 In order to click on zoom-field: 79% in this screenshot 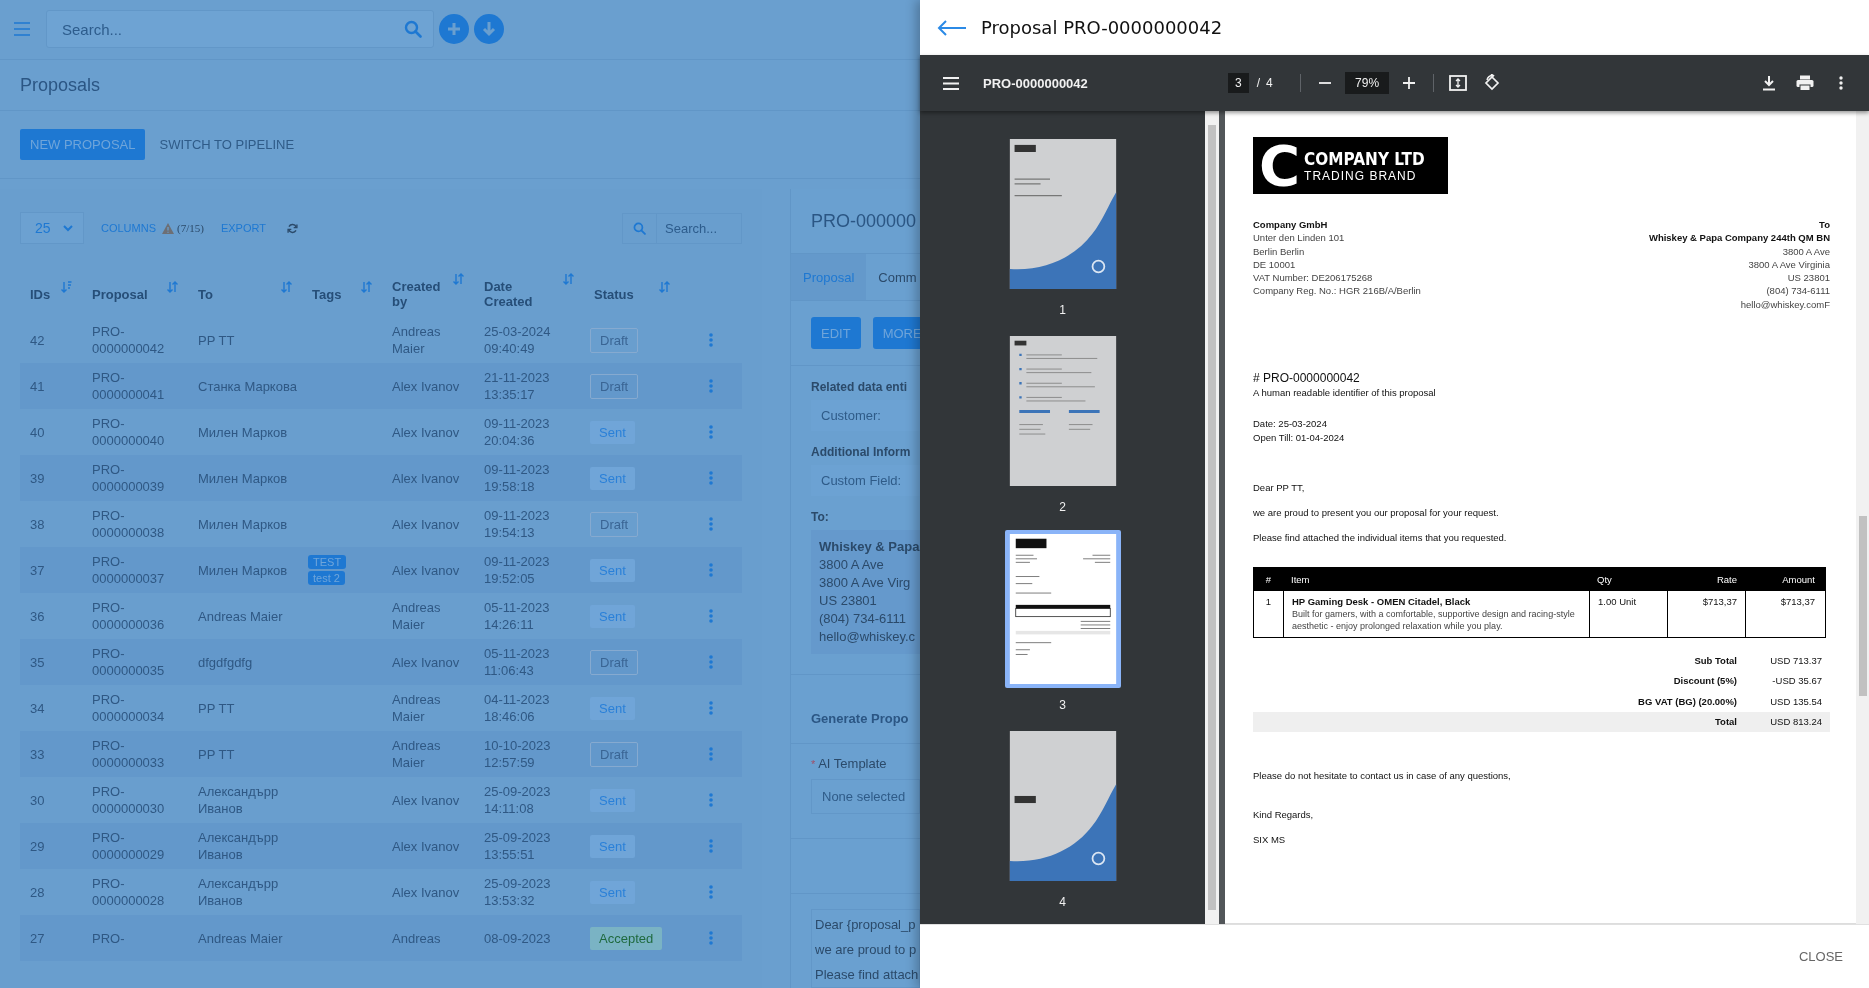, I will do `click(1367, 83)`.